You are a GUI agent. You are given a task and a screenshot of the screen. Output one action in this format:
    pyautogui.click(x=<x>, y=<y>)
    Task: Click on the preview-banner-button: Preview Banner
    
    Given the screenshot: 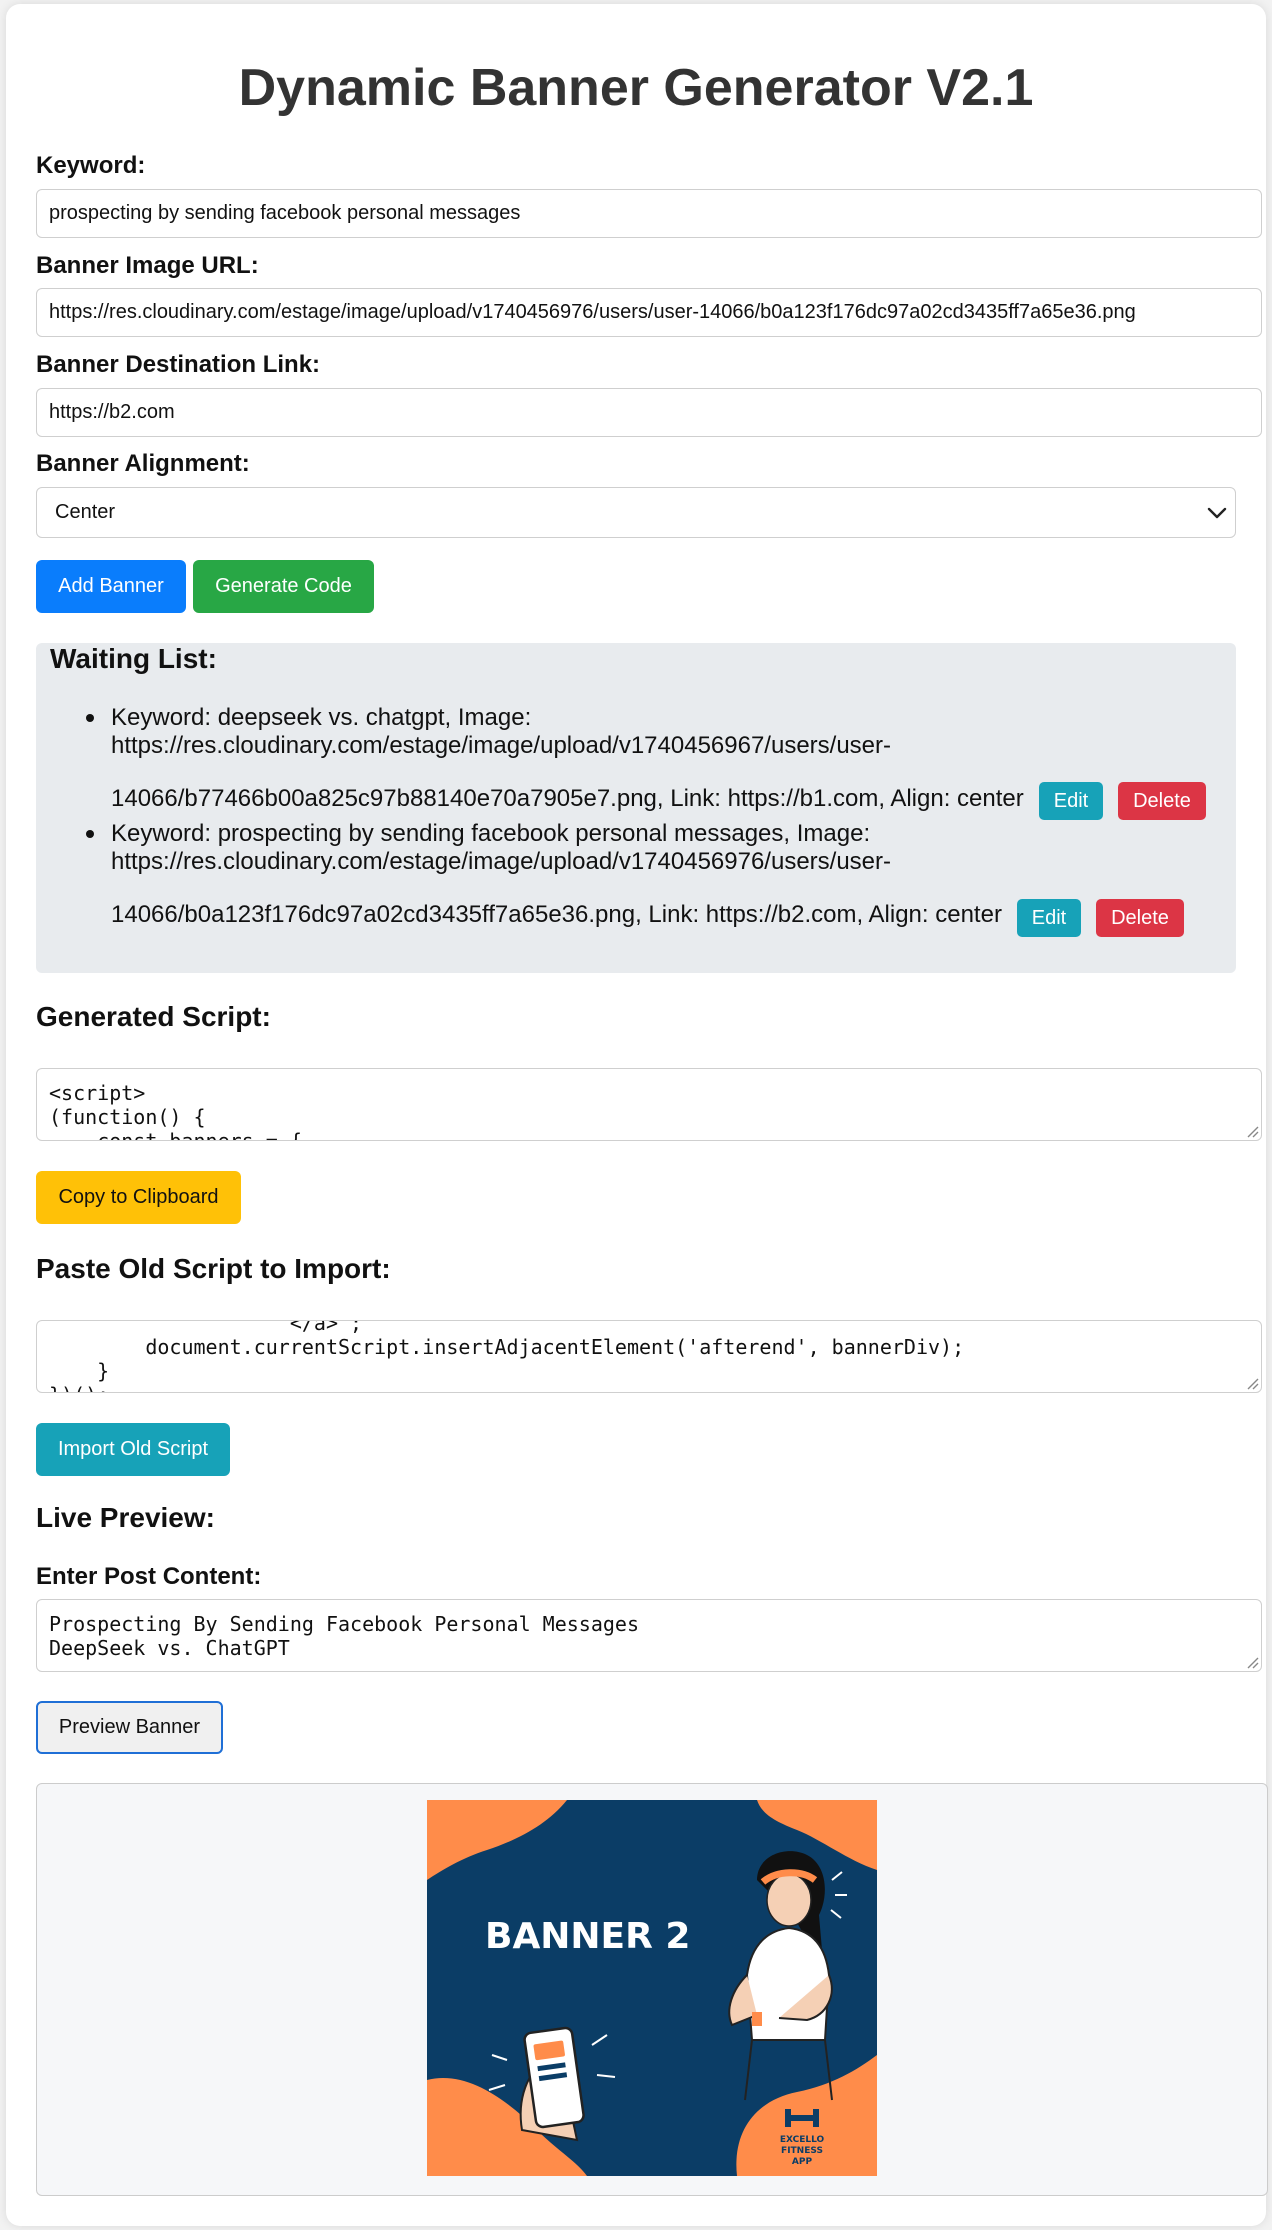 What is the action you would take?
    pyautogui.click(x=129, y=1727)
    